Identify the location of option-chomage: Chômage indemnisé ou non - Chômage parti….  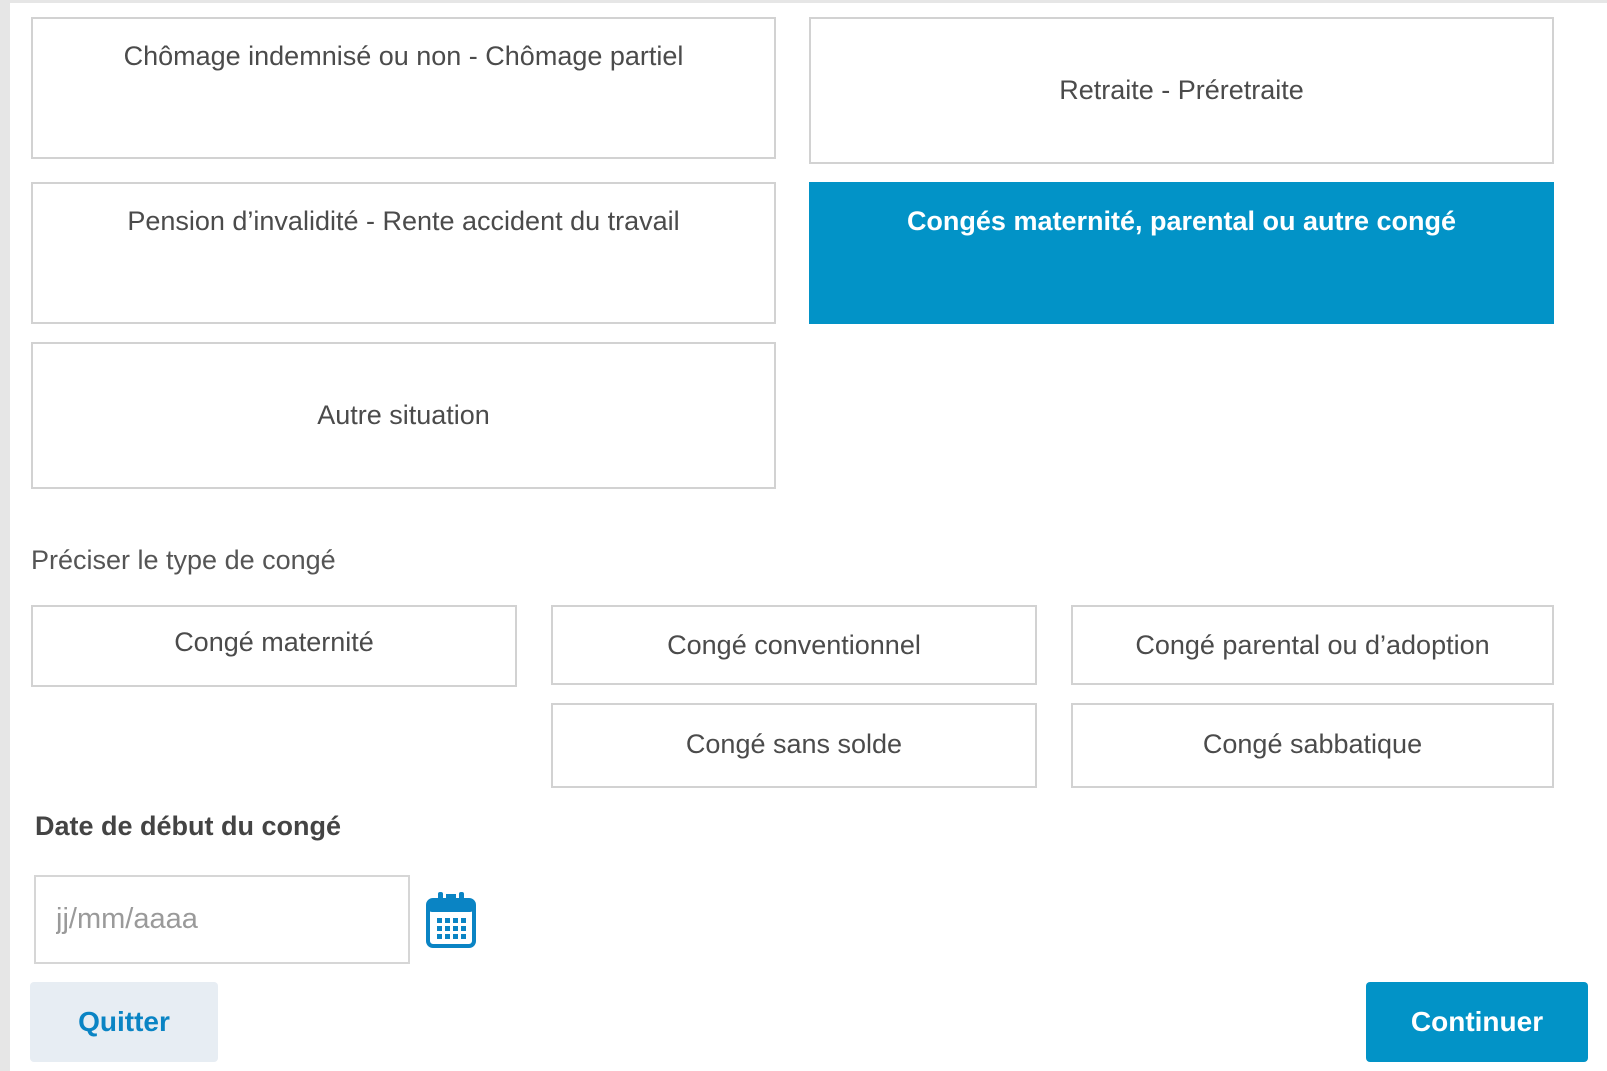
(403, 88).